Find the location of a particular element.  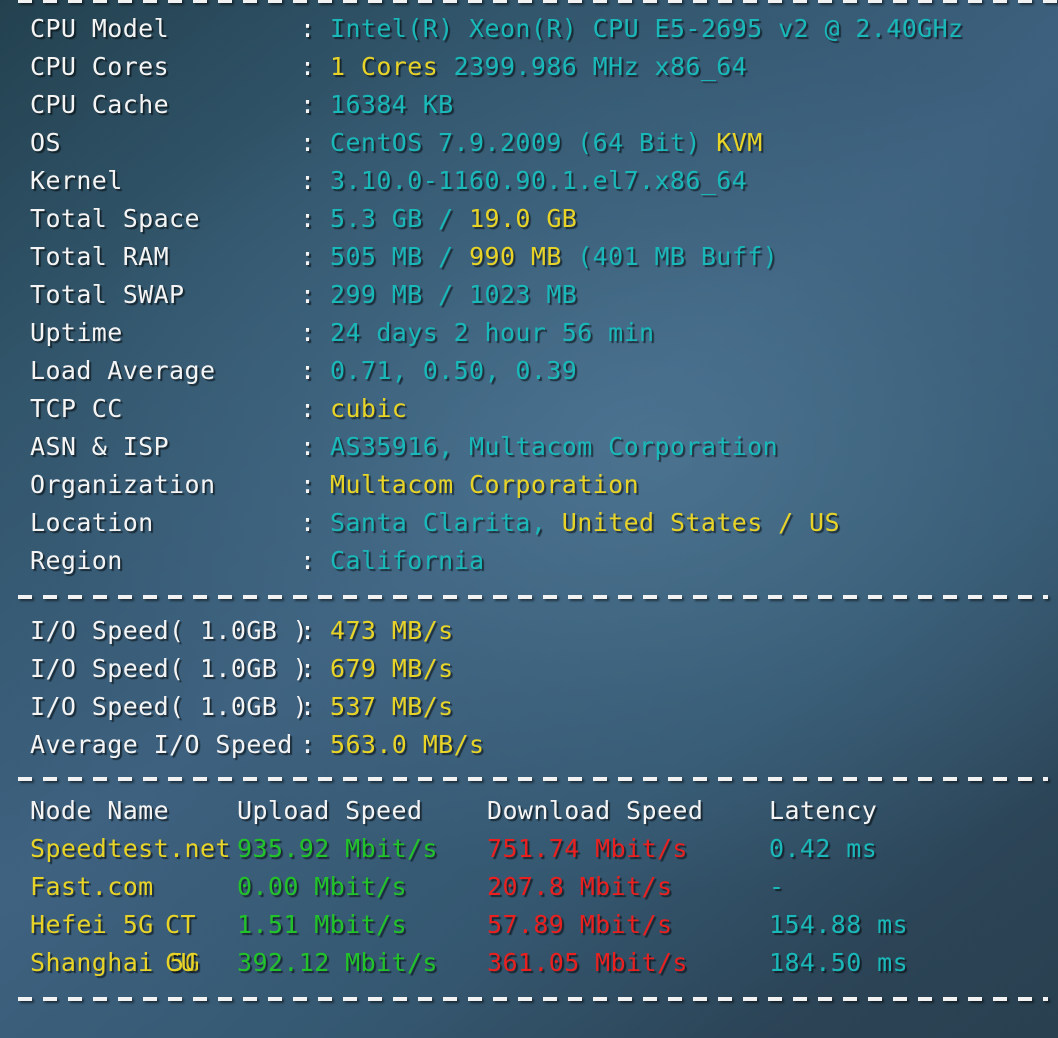

info-row-total-space: Total Space : 5.3 GB / 19.0 GB is located at coordinates (529, 219).